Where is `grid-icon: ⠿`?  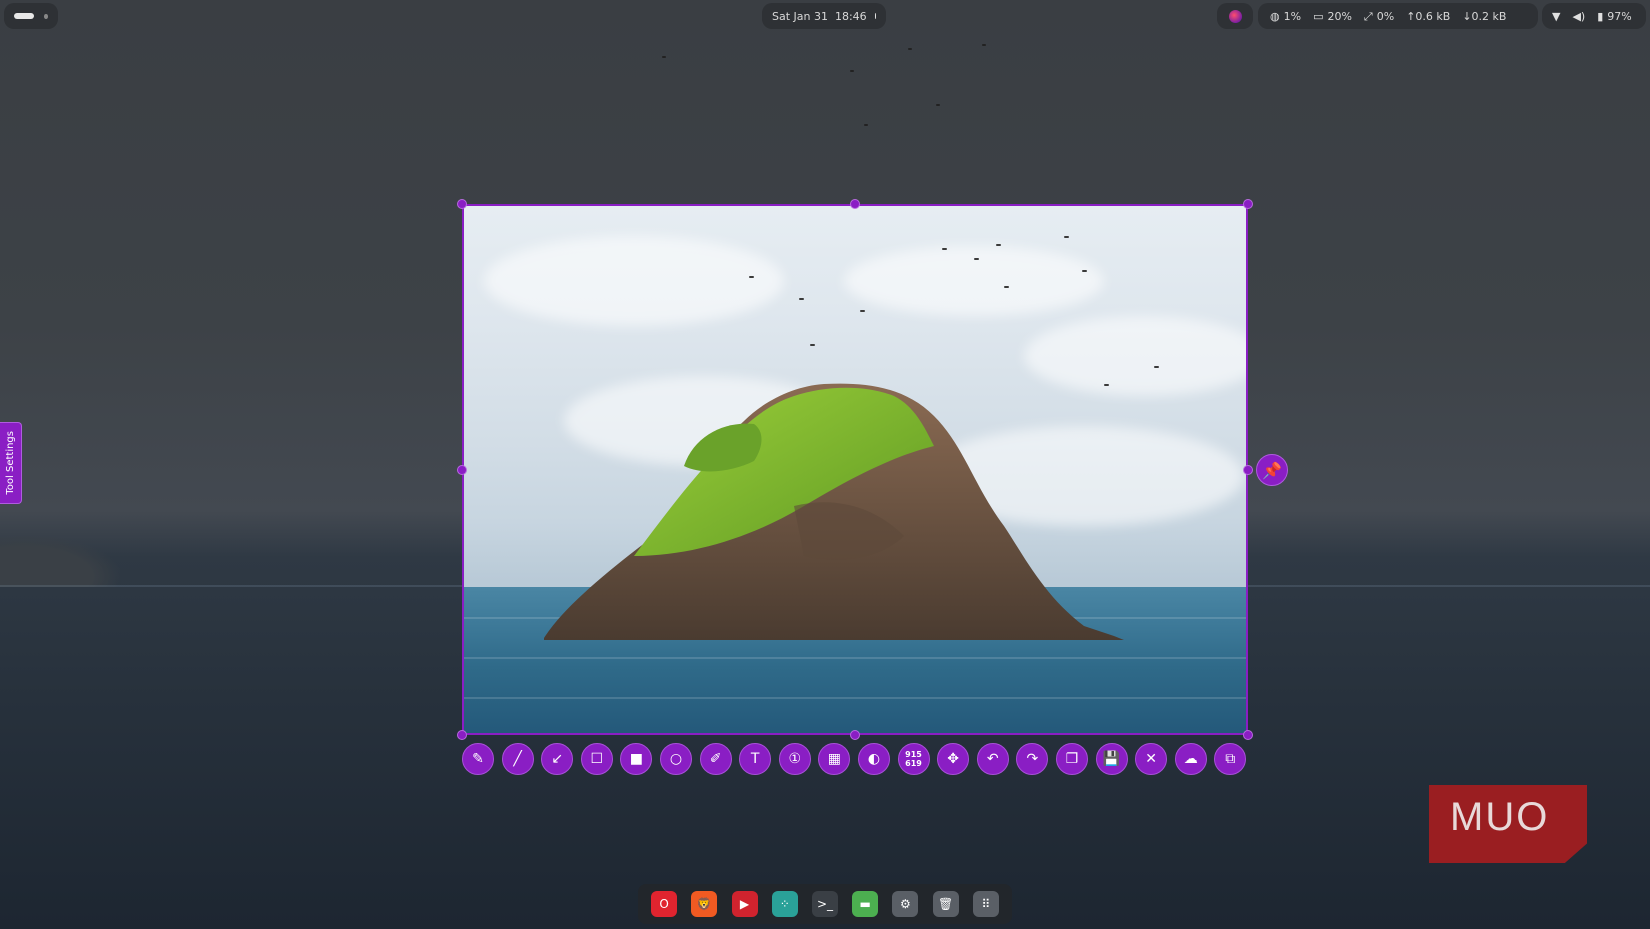 grid-icon: ⠿ is located at coordinates (986, 904).